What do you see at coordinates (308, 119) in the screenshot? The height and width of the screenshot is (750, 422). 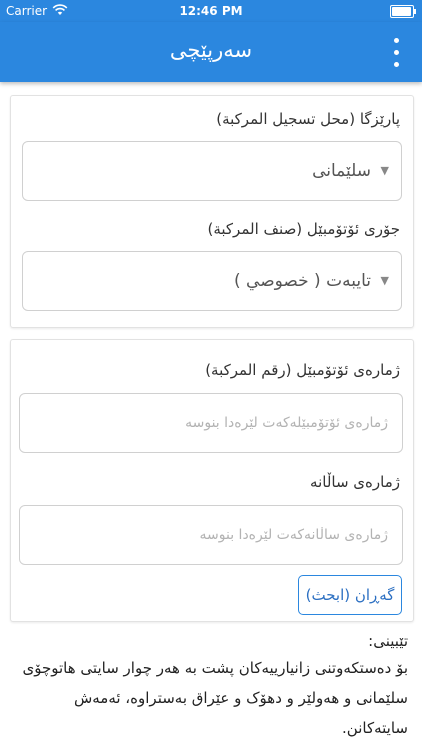 I see `province-label: پارێزگا (محل تسجيل المركبة)` at bounding box center [308, 119].